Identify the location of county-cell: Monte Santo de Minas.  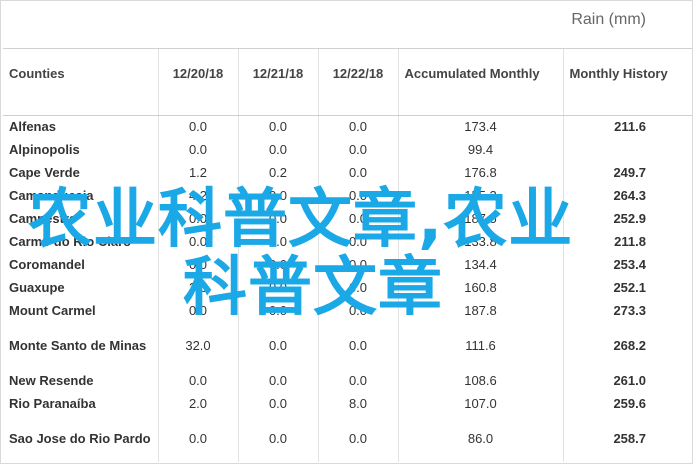
(78, 345).